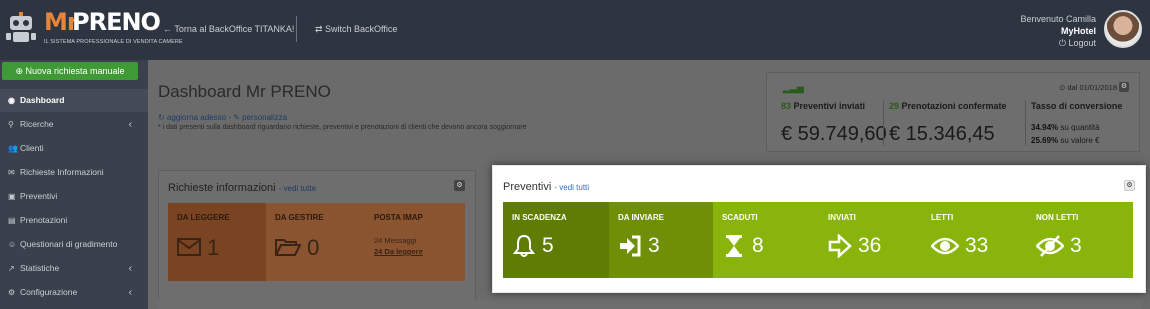  What do you see at coordinates (571, 187) in the screenshot?
I see `see-all-quotes-link: - vedi tutti` at bounding box center [571, 187].